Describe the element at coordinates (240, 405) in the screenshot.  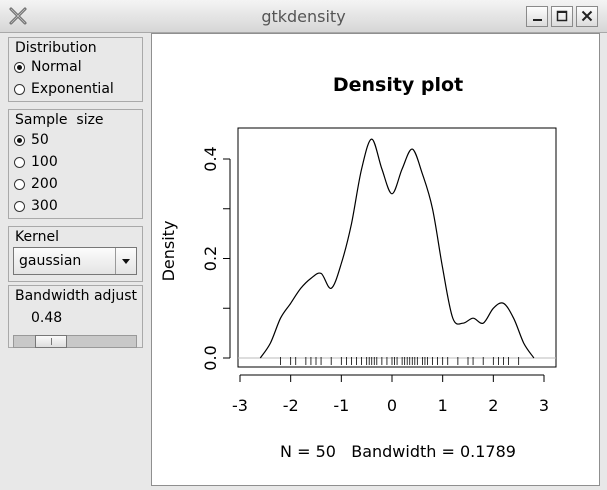
I see `x-tick-label: -3` at that location.